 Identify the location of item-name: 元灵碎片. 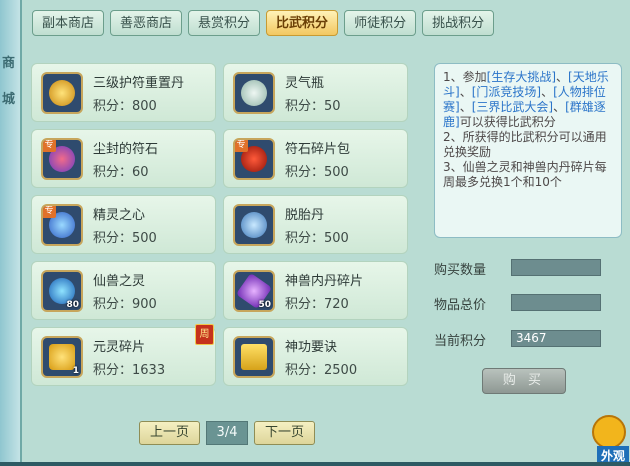
(119, 347).